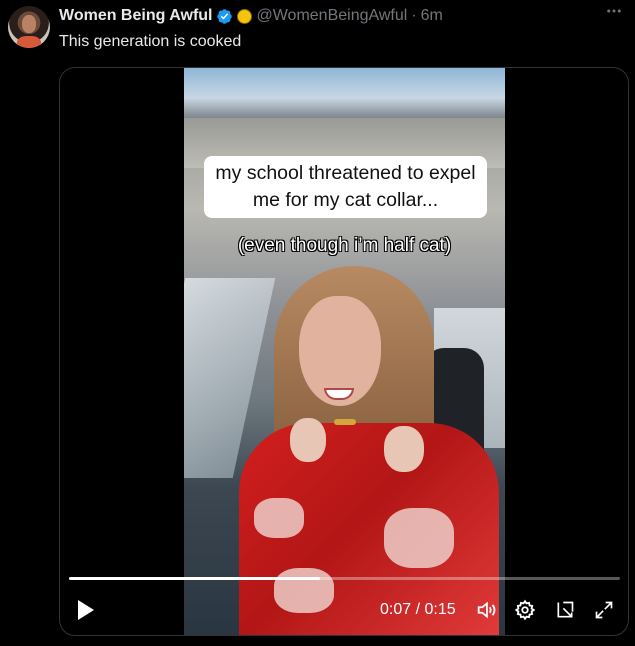 The height and width of the screenshot is (646, 635). I want to click on fullscreen-icon, so click(604, 610).